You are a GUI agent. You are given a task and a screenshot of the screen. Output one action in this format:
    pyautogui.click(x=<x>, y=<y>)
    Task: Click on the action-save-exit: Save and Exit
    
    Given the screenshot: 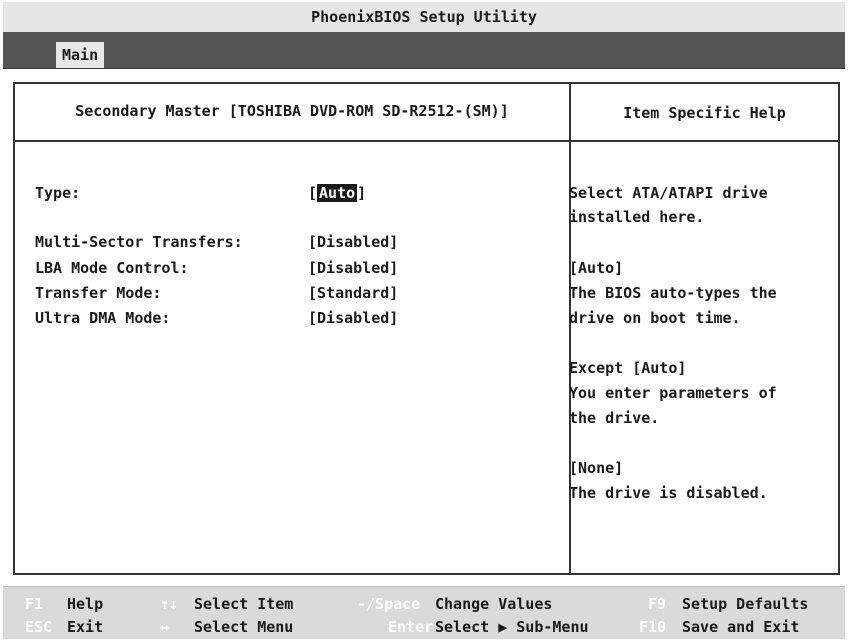 What is the action you would take?
    pyautogui.click(x=741, y=627)
    